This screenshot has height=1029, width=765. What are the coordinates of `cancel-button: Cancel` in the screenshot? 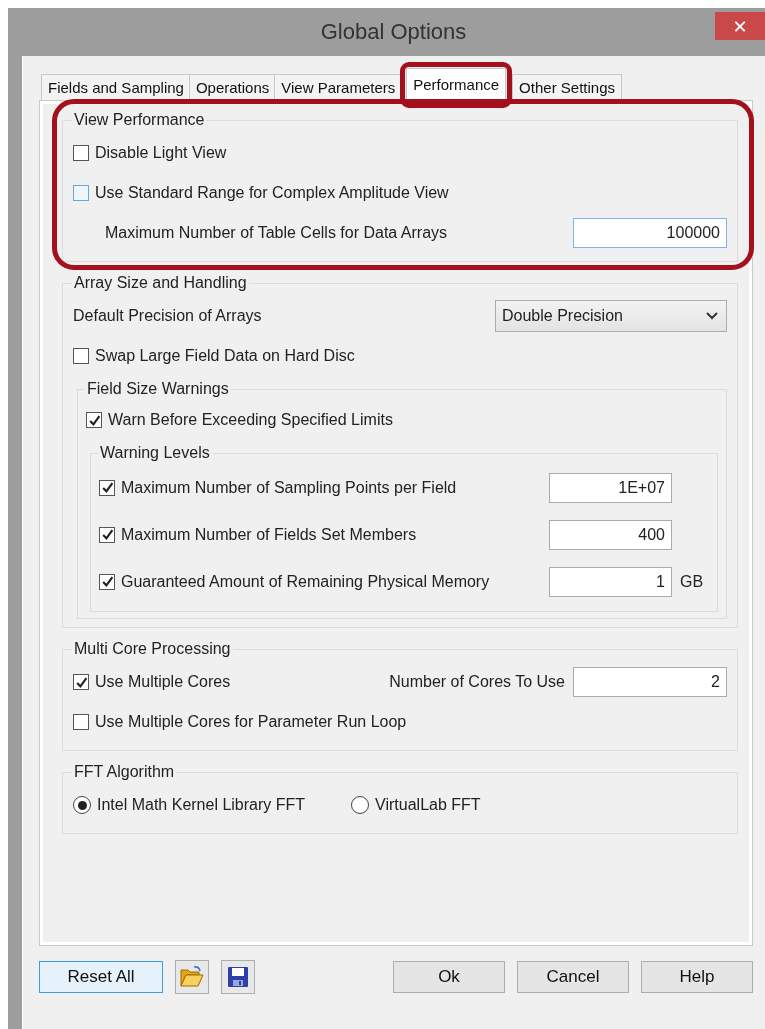 It's located at (573, 977).